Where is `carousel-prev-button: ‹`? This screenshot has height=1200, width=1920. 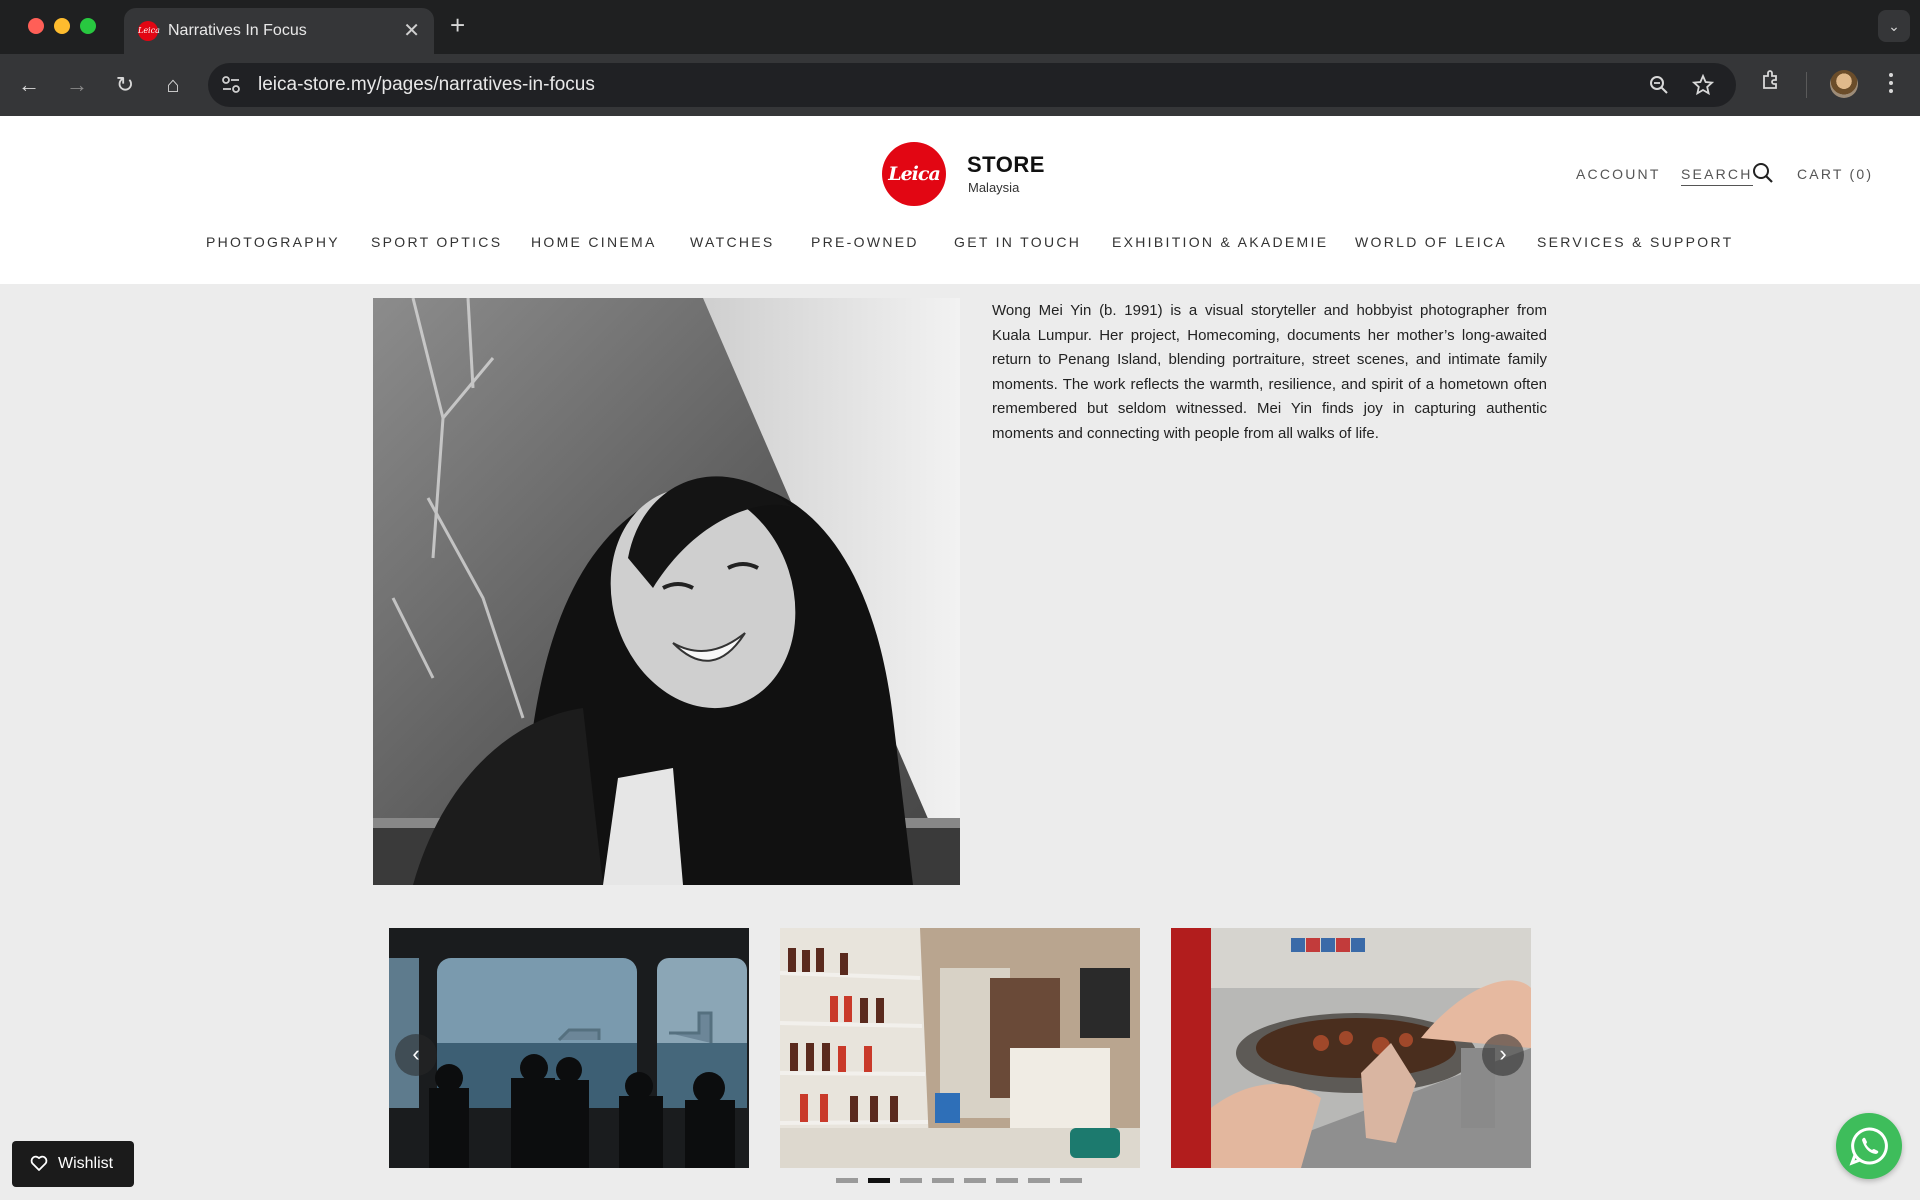 carousel-prev-button: ‹ is located at coordinates (416, 1055).